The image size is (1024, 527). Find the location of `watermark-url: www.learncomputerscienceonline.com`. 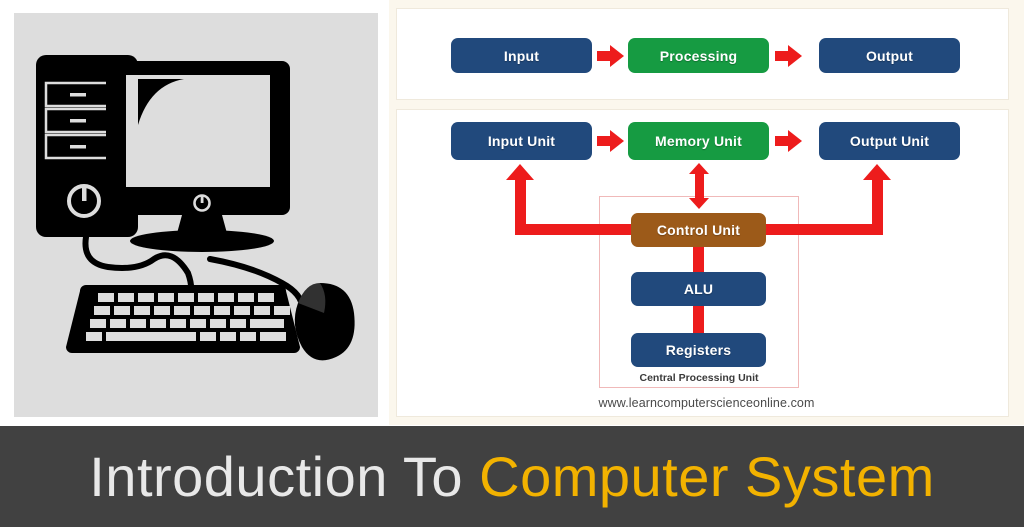

watermark-url: www.learncomputerscienceonline.com is located at coordinates (706, 403).